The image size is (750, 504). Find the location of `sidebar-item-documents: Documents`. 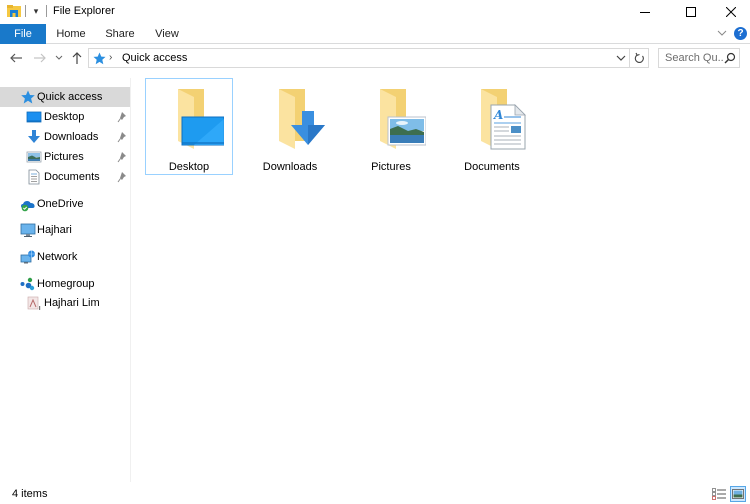

sidebar-item-documents: Documents is located at coordinates (65, 177).